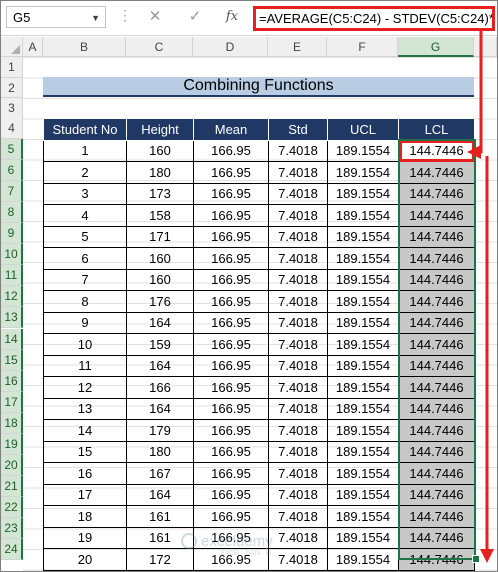  What do you see at coordinates (12, 150) in the screenshot?
I see `row-header-5: 5` at bounding box center [12, 150].